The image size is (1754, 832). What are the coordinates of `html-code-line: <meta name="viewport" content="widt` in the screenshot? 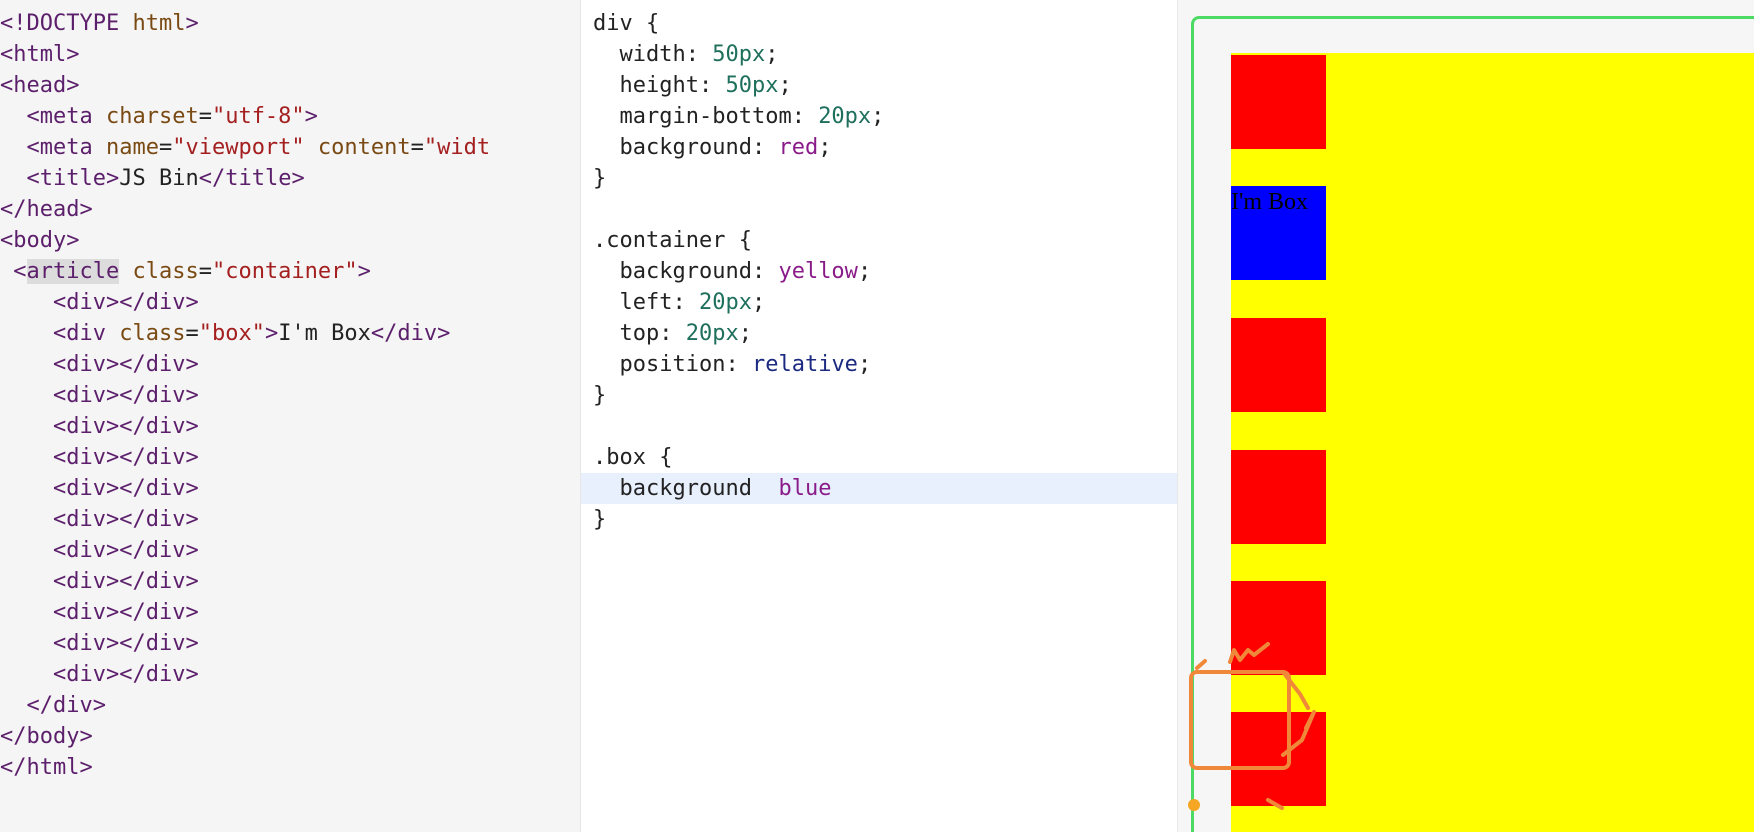 It's located at (245, 147).